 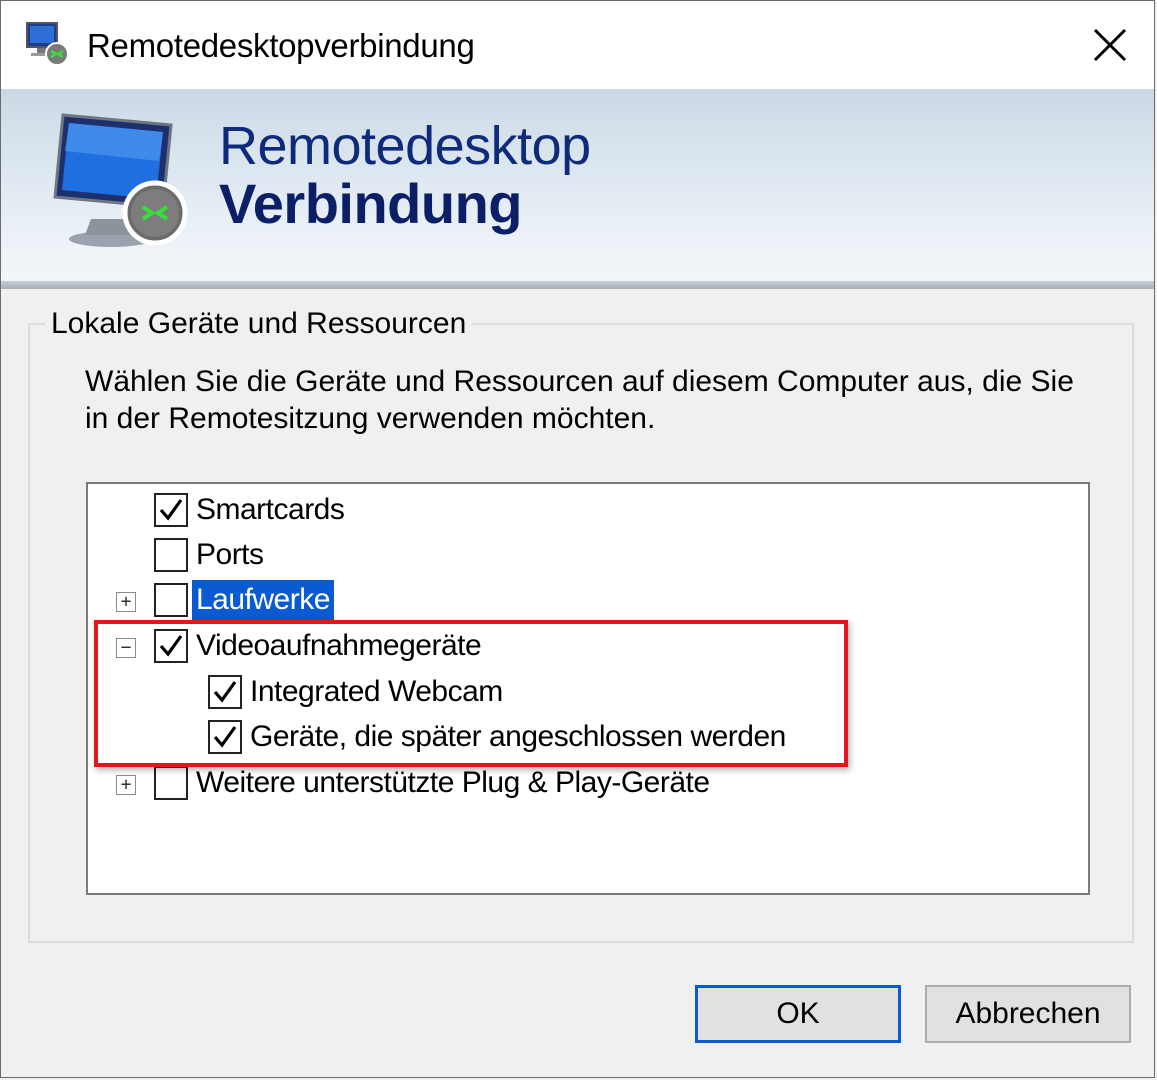 What do you see at coordinates (171, 600) in the screenshot?
I see `laufwerke-checkbox` at bounding box center [171, 600].